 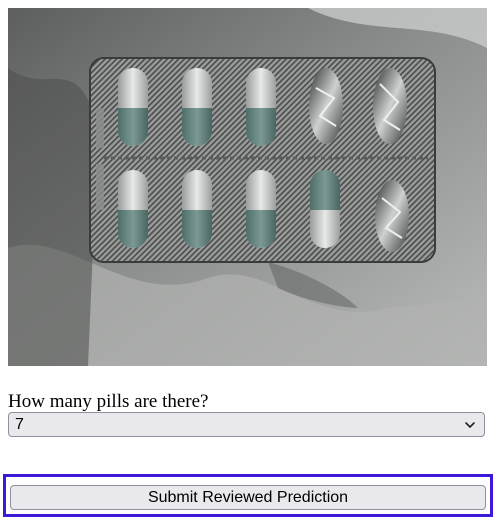 I want to click on chevron-down-icon, so click(x=470, y=425).